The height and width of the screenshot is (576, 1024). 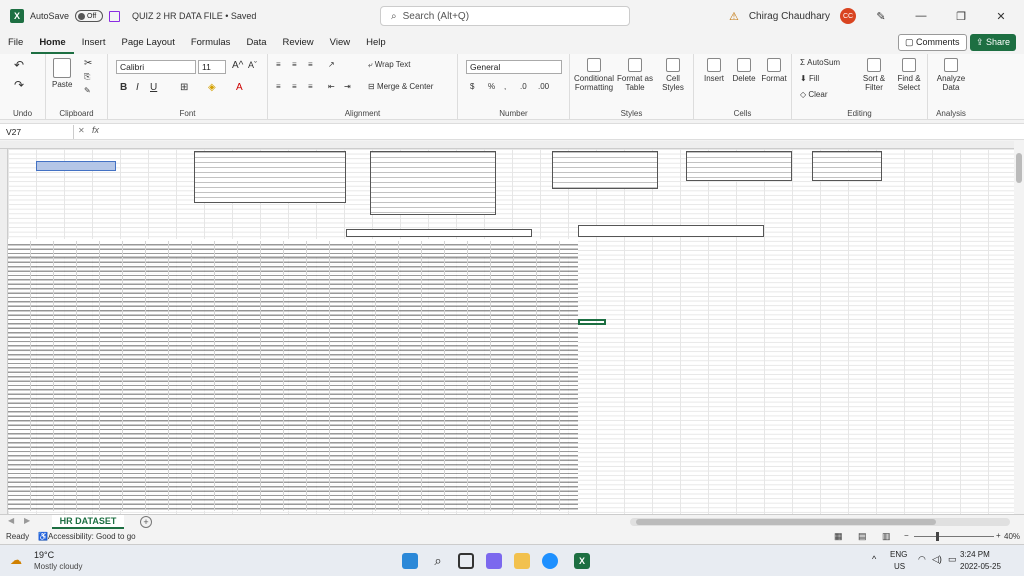 What do you see at coordinates (433, 183) in the screenshot?
I see `bonus-rate-table` at bounding box center [433, 183].